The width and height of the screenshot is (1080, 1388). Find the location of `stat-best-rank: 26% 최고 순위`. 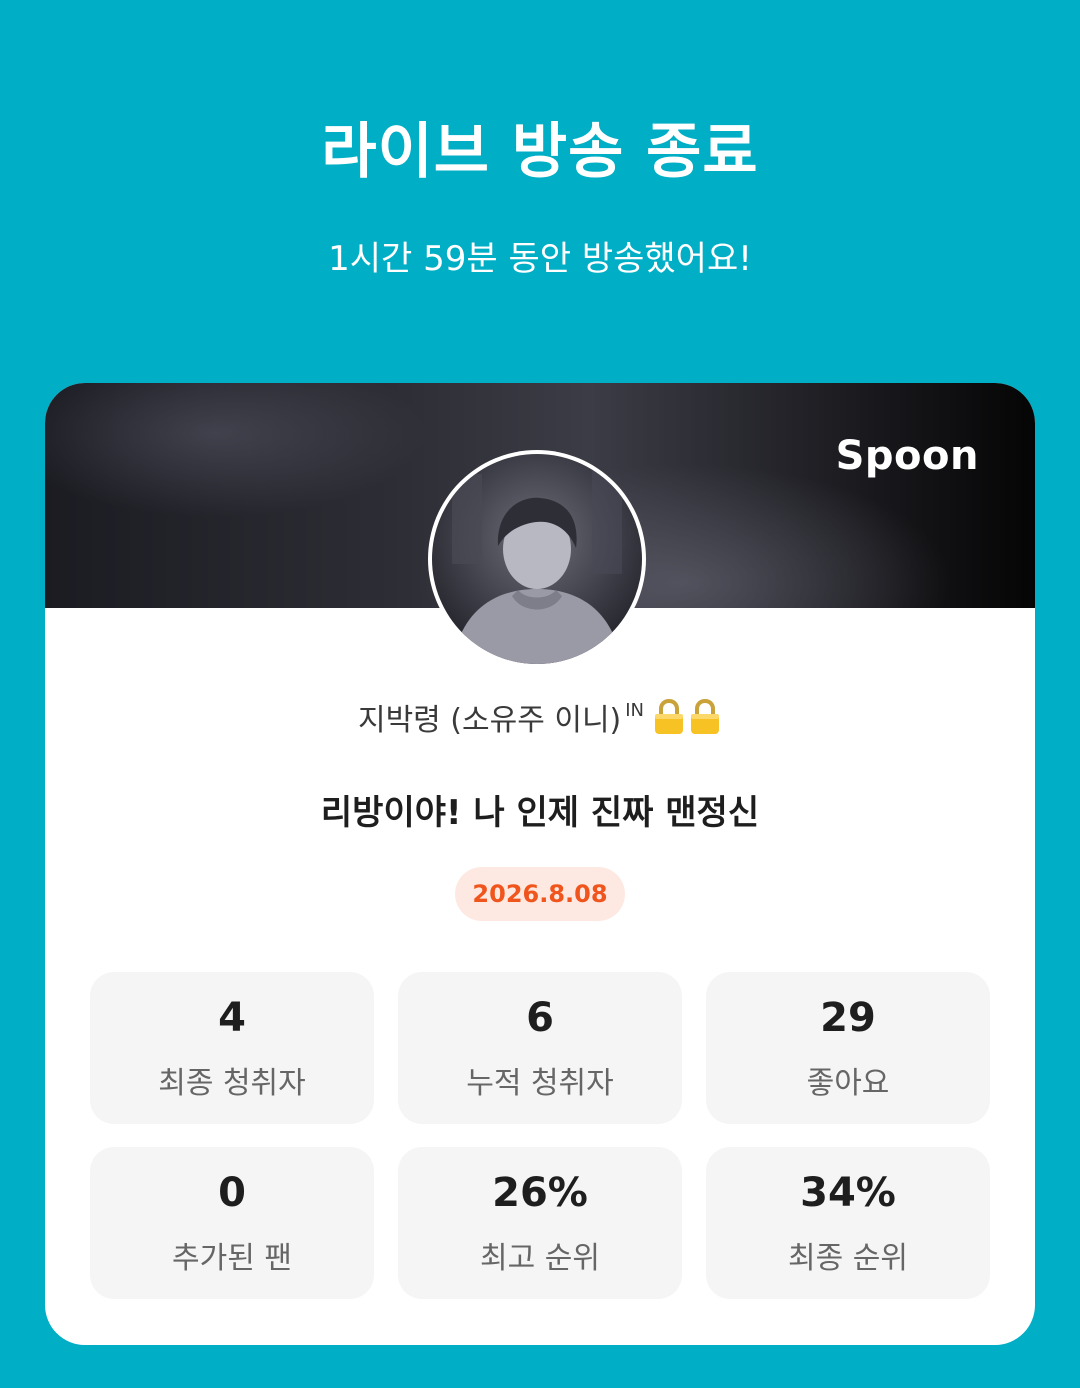

stat-best-rank: 26% 최고 순위 is located at coordinates (540, 1223).